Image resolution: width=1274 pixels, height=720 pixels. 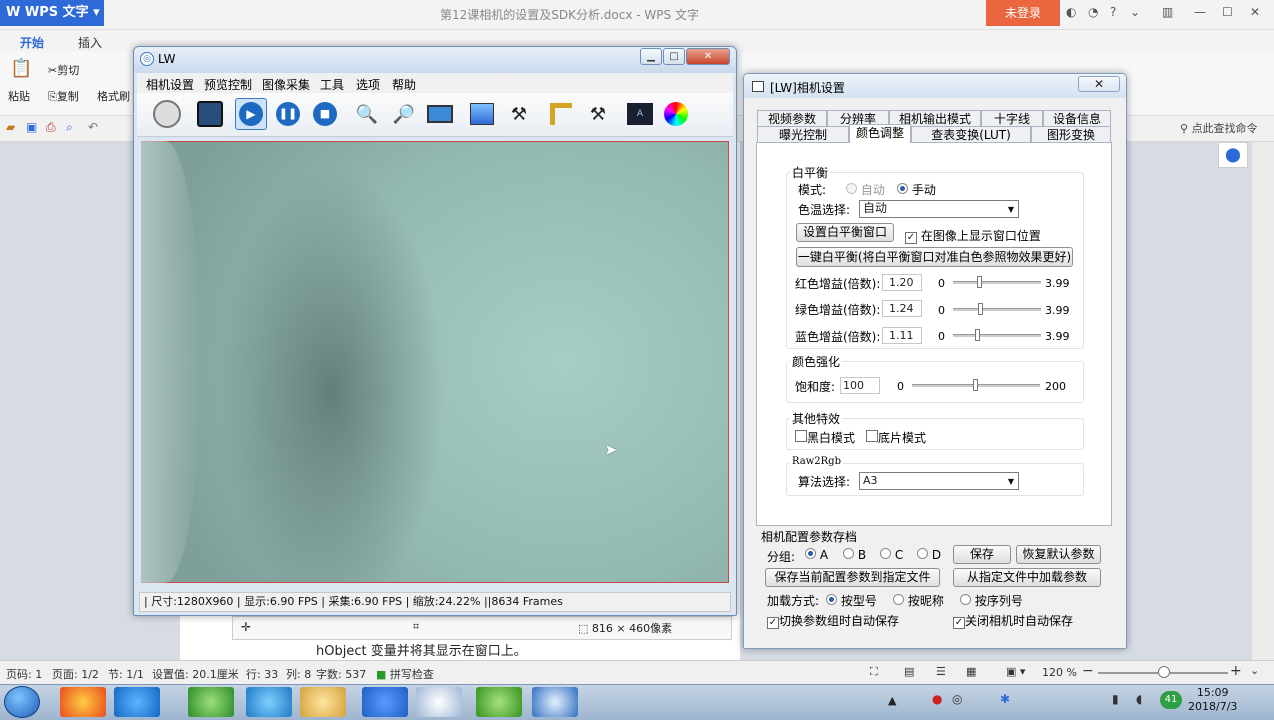 What do you see at coordinates (332, 84) in the screenshot?
I see `menu-tools: 工具` at bounding box center [332, 84].